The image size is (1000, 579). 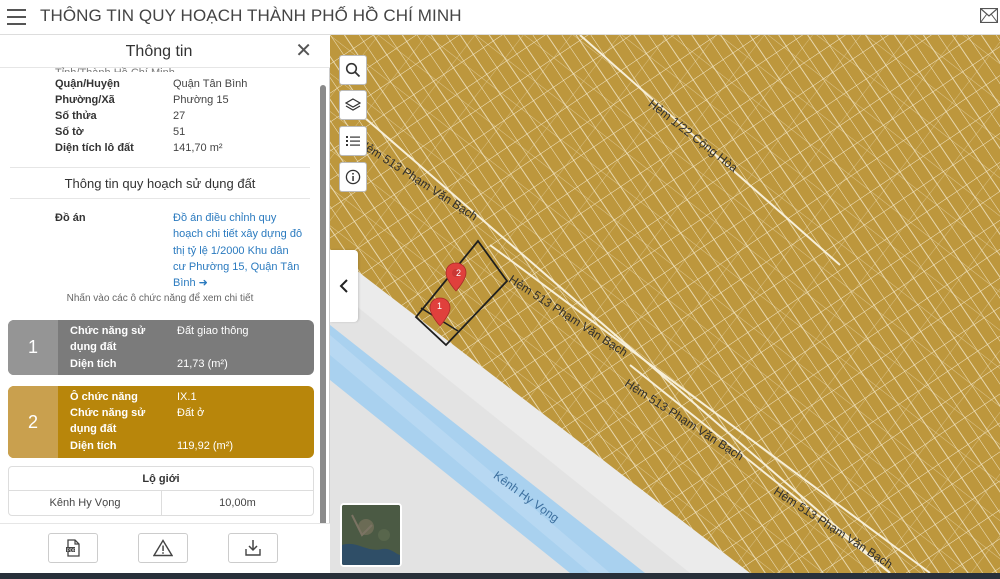 What do you see at coordinates (989, 15) in the screenshot?
I see `mail-icon` at bounding box center [989, 15].